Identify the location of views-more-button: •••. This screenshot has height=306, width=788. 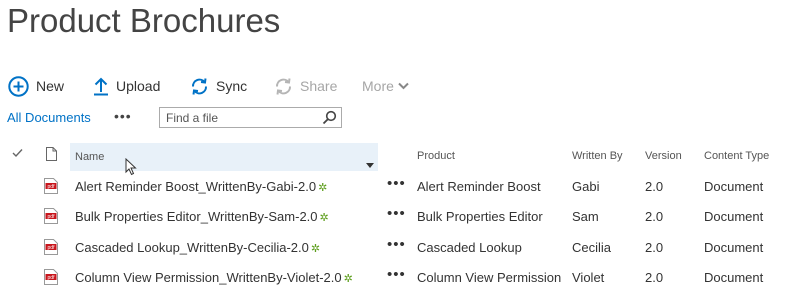
(123, 116).